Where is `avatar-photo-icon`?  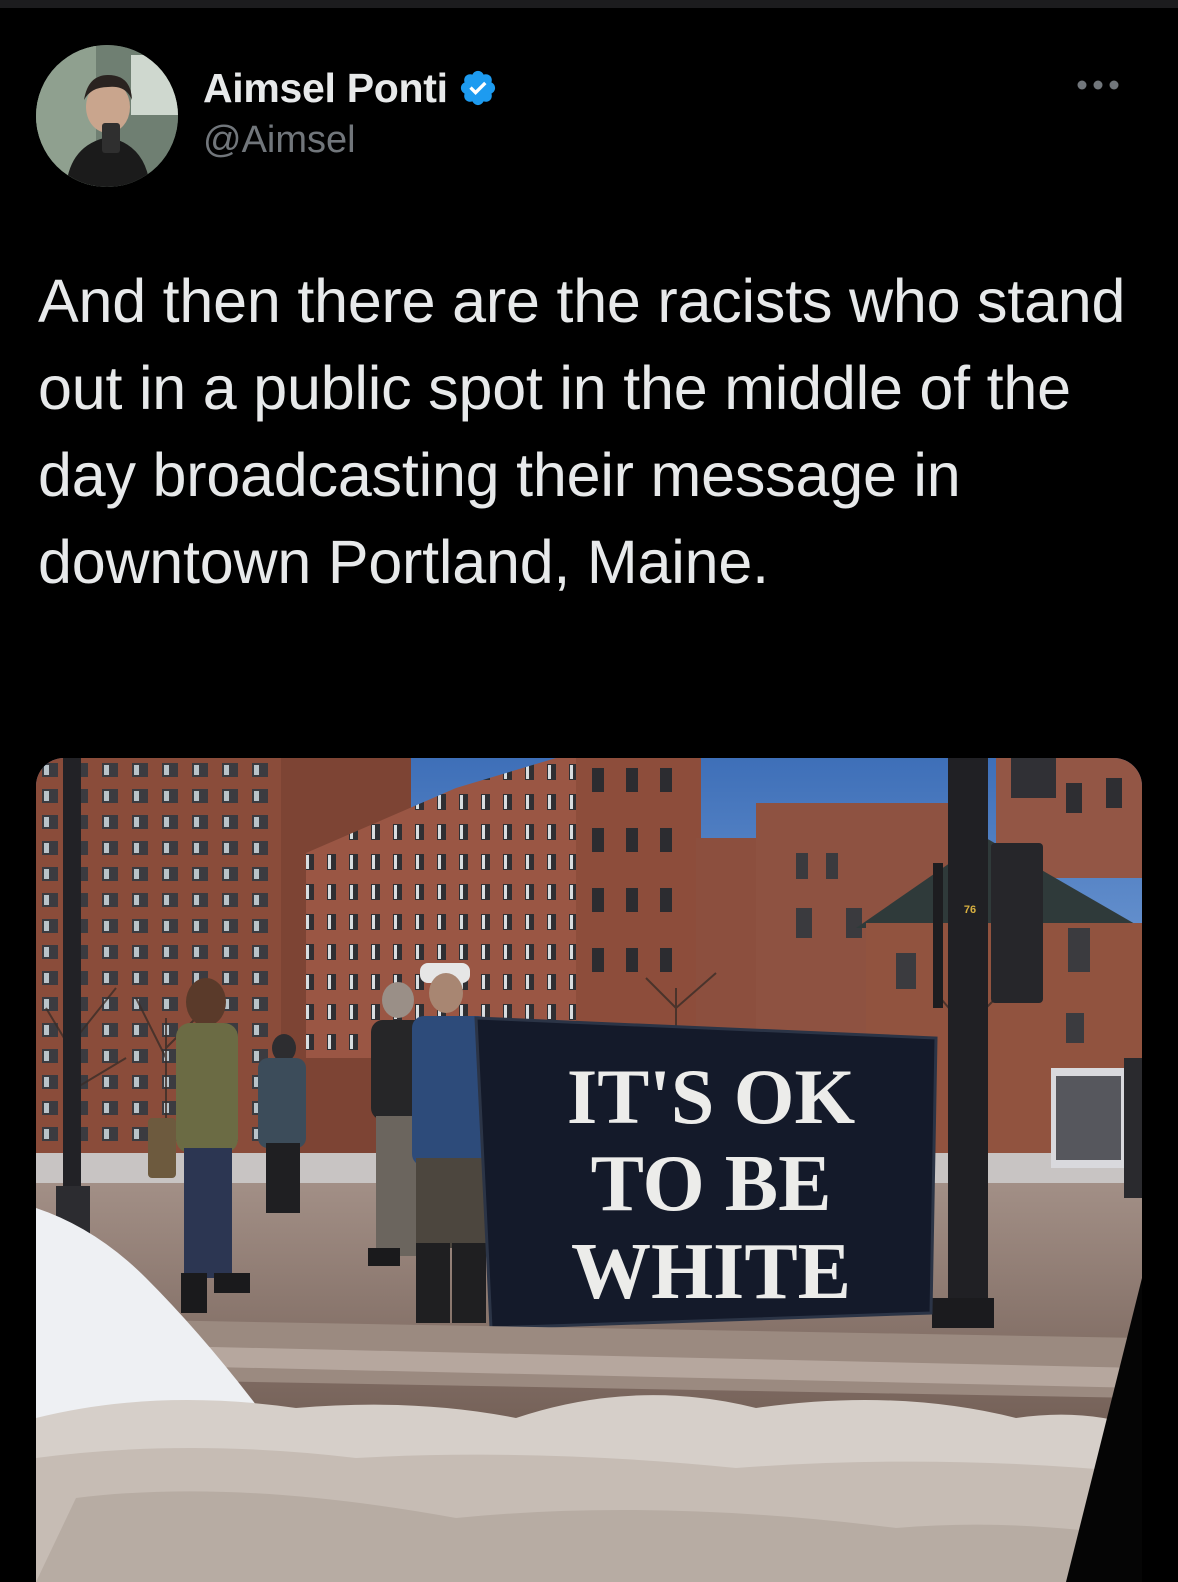
avatar-photo-icon is located at coordinates (107, 116).